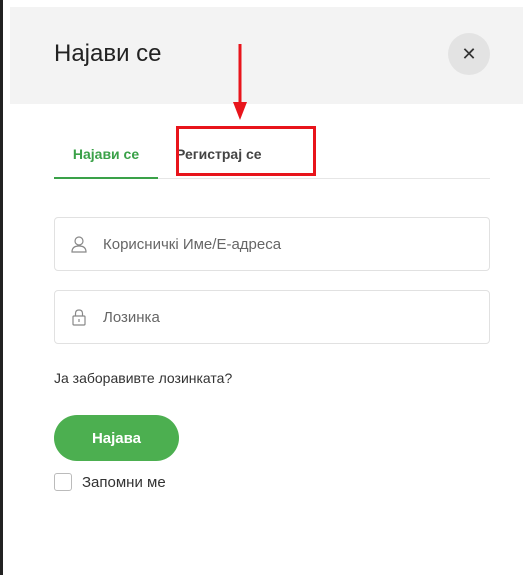 Image resolution: width=523 pixels, height=575 pixels. What do you see at coordinates (1, 287) in the screenshot?
I see `window-edge` at bounding box center [1, 287].